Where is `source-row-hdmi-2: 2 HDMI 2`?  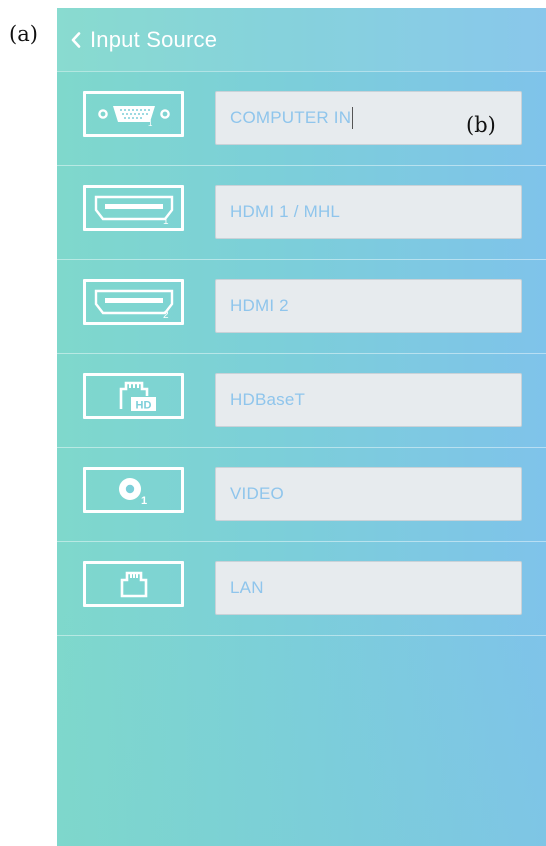 source-row-hdmi-2: 2 HDMI 2 is located at coordinates (301, 307).